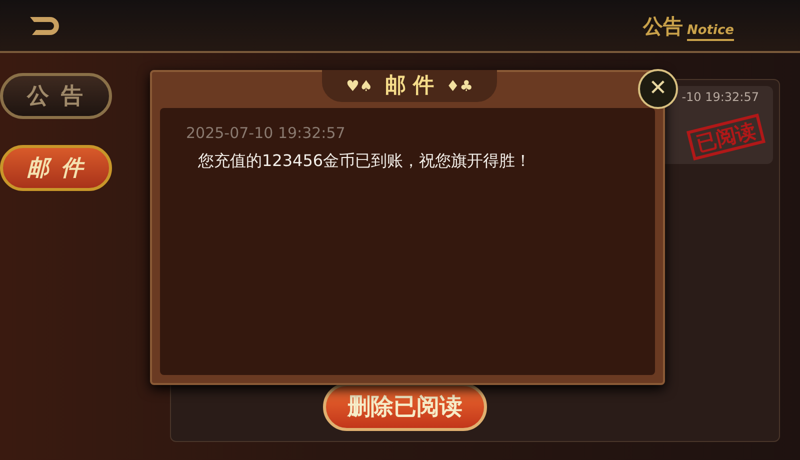 The image size is (800, 460). What do you see at coordinates (710, 32) in the screenshot?
I see `header-subtitle: Notice` at bounding box center [710, 32].